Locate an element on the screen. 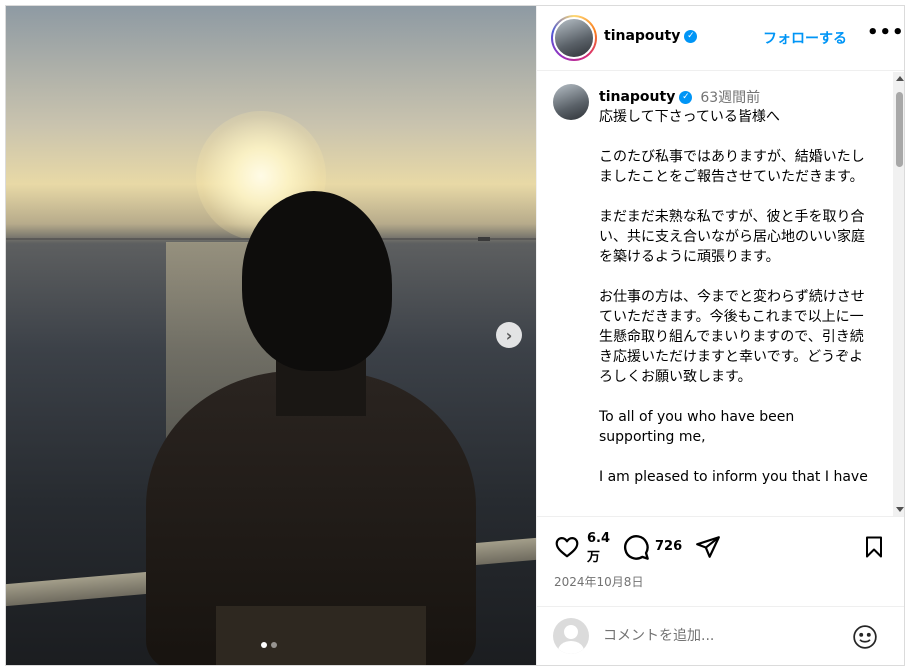 This screenshot has width=911, height=671. carousel-dot is located at coordinates (274, 645).